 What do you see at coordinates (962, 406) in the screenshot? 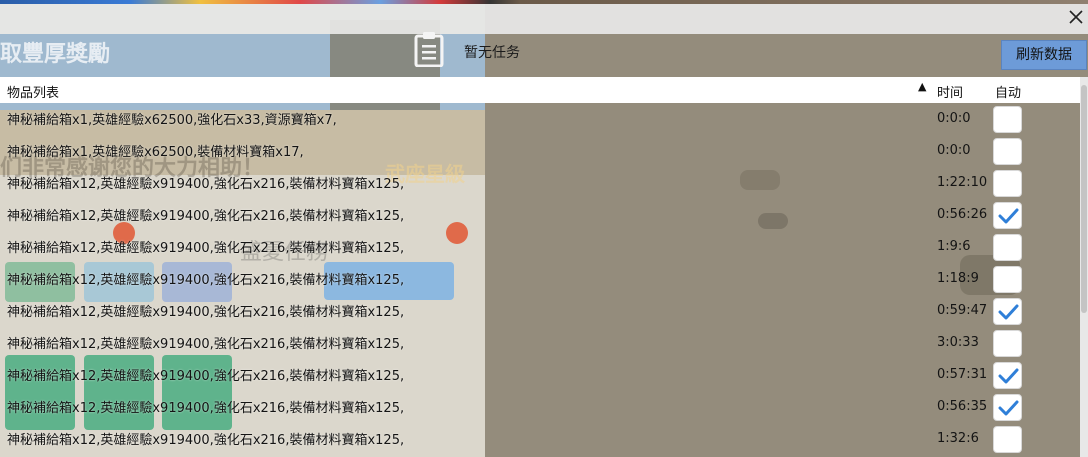
I see `row-time: 0:56:35` at bounding box center [962, 406].